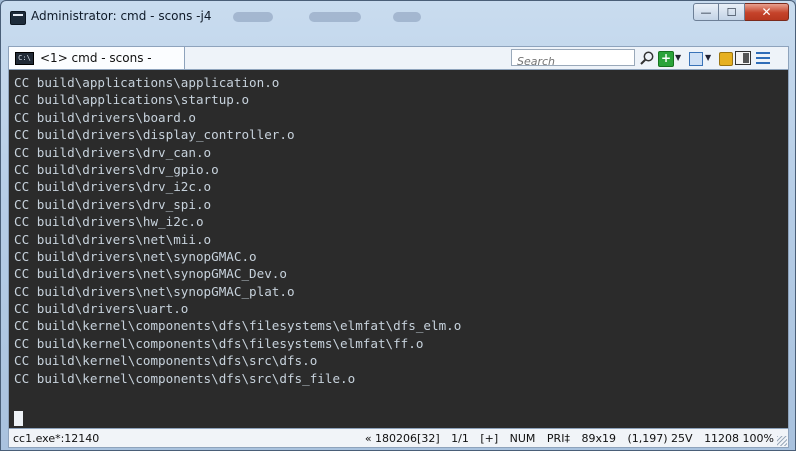 This screenshot has height=451, width=796. Describe the element at coordinates (402, 438) in the screenshot. I see `status-position: « 180206[32]` at that location.